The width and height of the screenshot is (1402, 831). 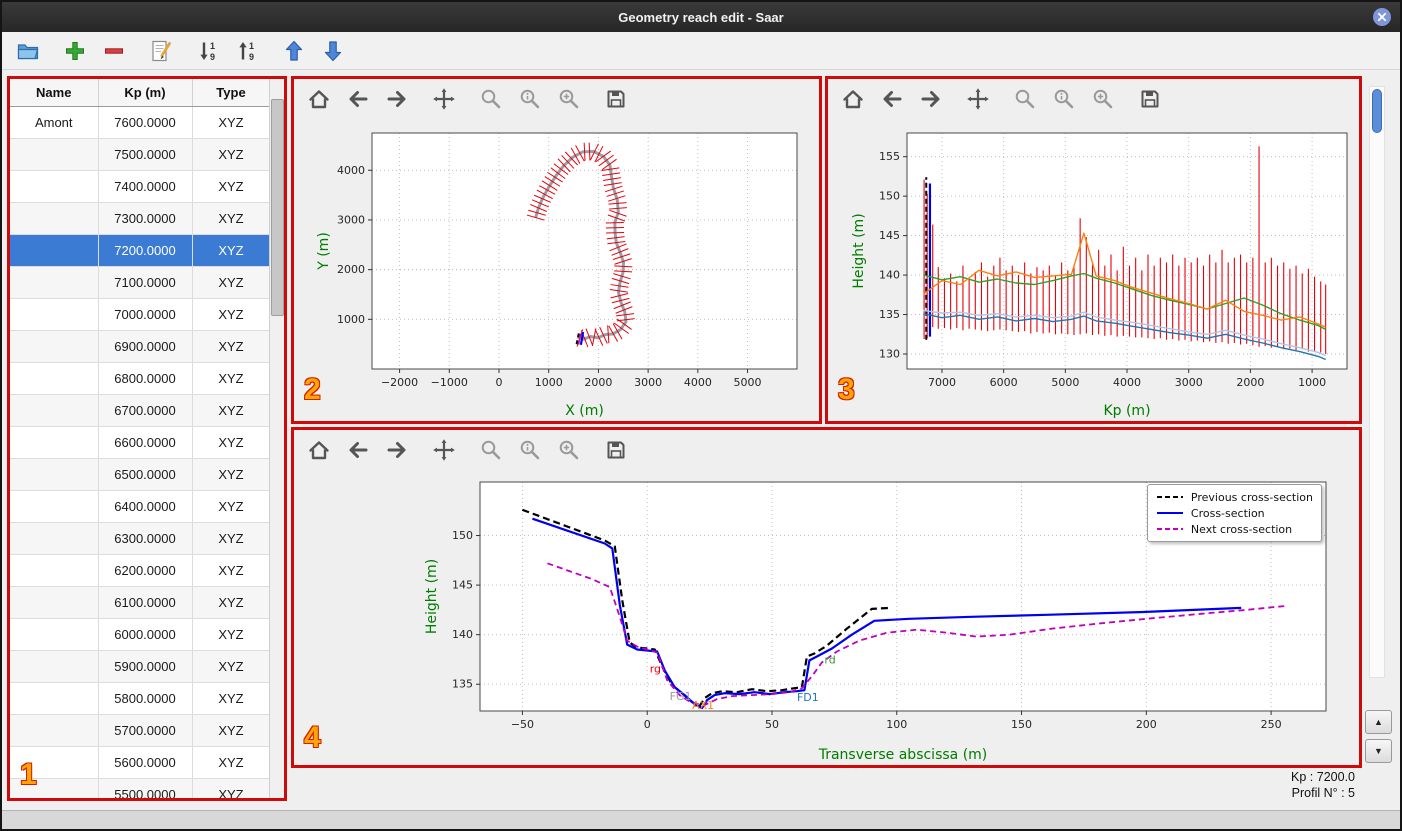 I want to click on table-cell: 7600.0000, so click(x=145, y=122).